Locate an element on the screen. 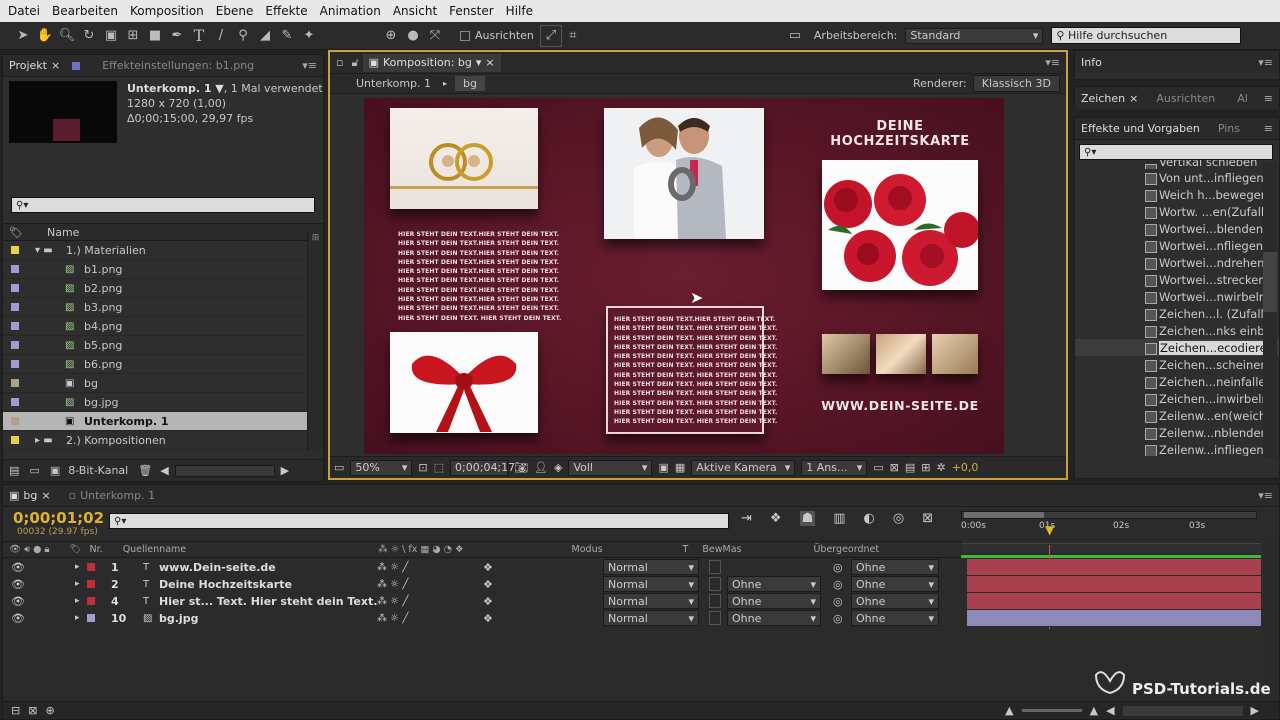  timeline-hscroll is located at coordinates (1182, 710).